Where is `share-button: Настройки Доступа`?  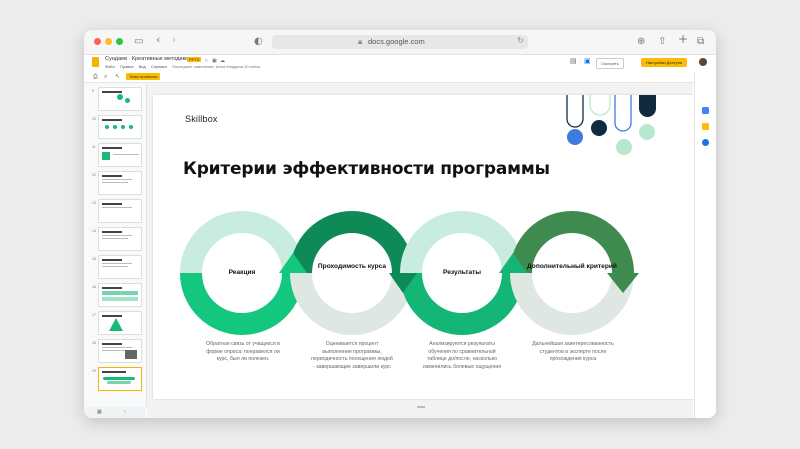
share-button: Настройки Доступа is located at coordinates (664, 62).